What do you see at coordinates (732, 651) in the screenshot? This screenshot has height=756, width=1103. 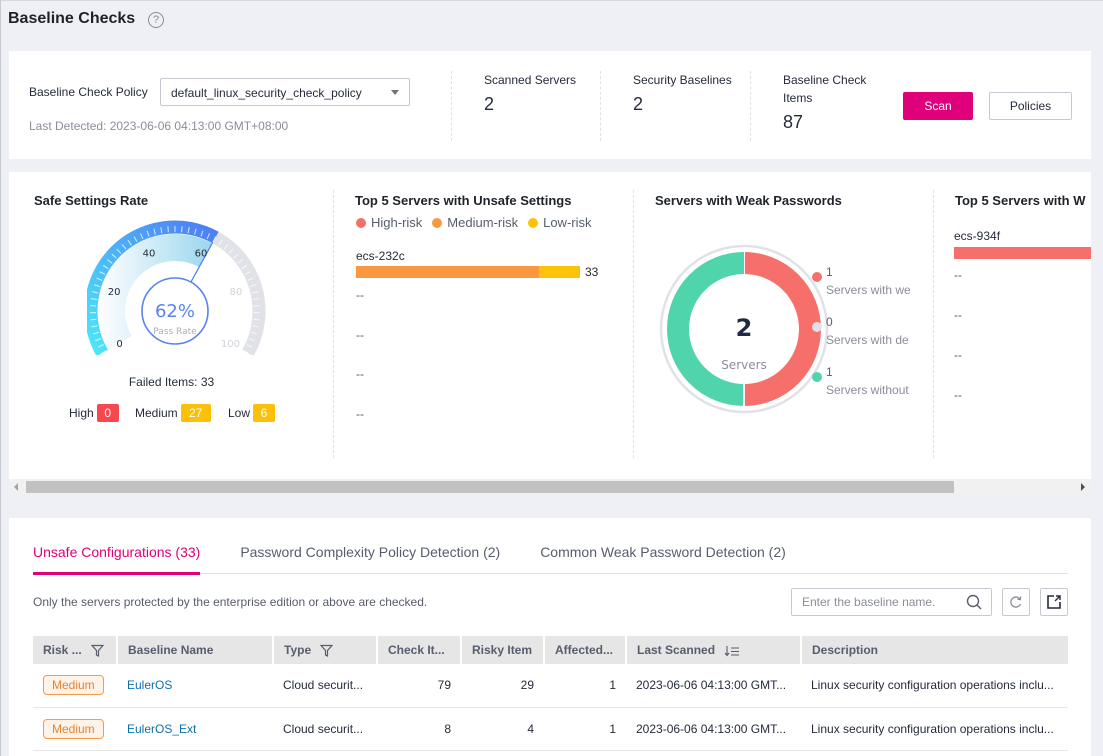 I see `sort-icon` at bounding box center [732, 651].